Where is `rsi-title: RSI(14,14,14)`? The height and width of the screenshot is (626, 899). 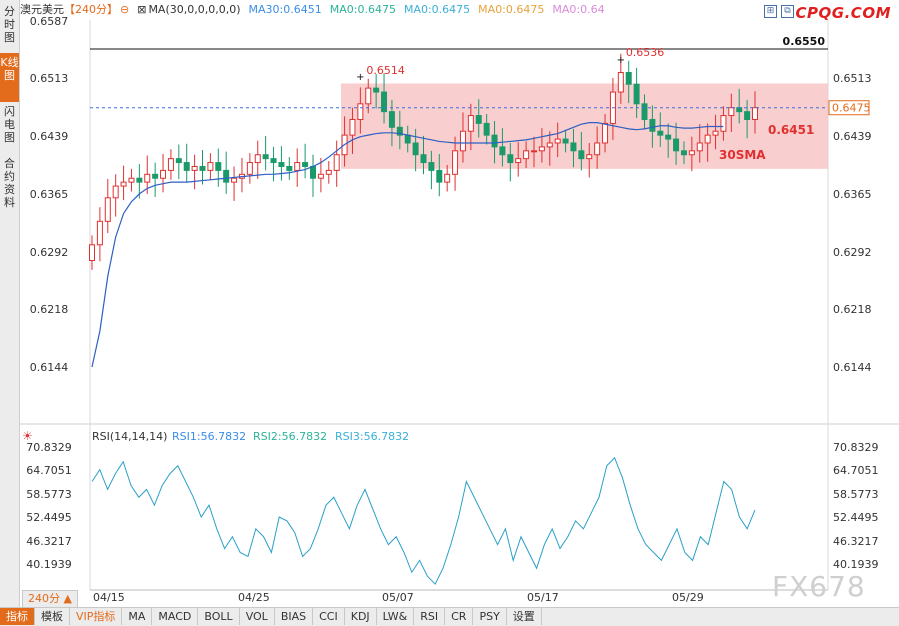
rsi-title: RSI(14,14,14) is located at coordinates (129, 436).